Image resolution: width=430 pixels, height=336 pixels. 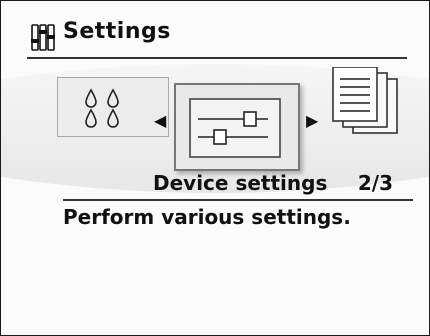 I want to click on scroll-right-icon: ▶, so click(x=312, y=120).